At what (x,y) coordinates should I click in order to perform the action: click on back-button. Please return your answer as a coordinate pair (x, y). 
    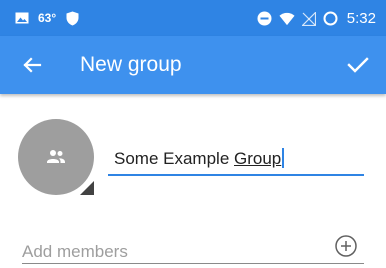
    Looking at the image, I should click on (32, 65).